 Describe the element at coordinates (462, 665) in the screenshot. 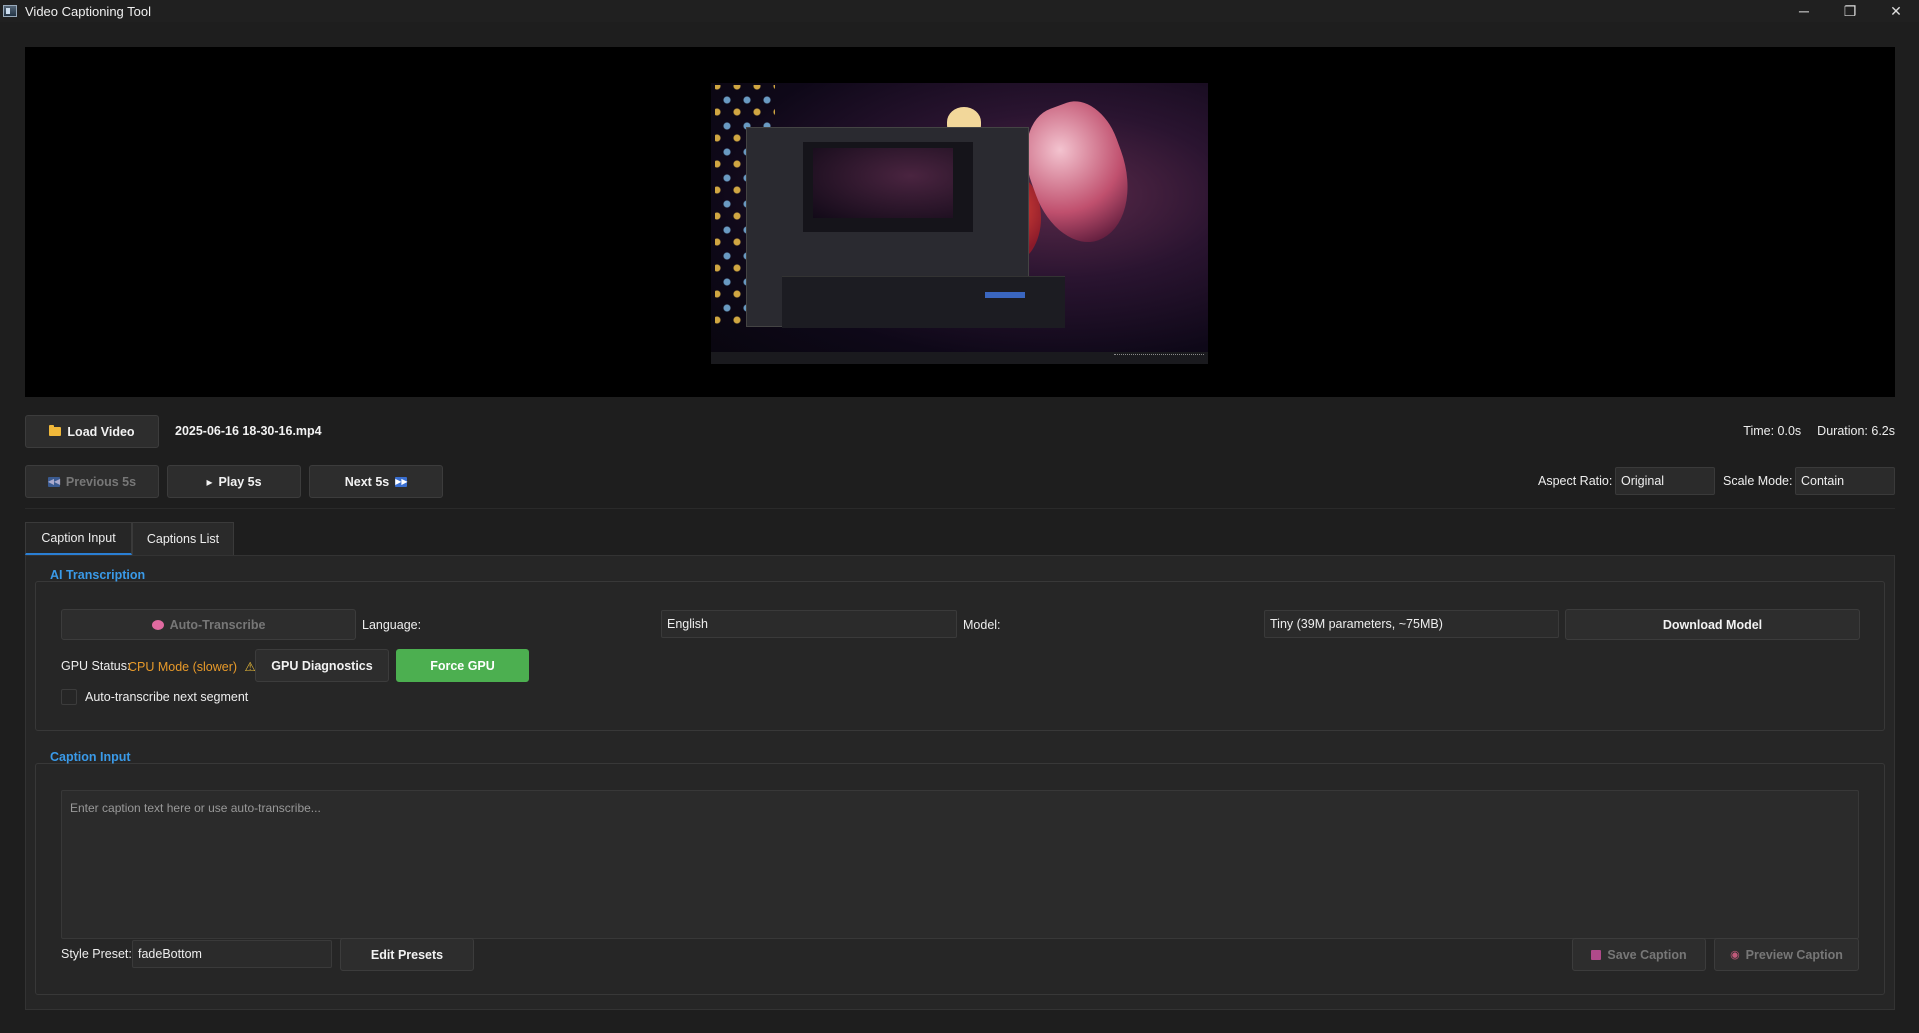

I see `force-gpu-button: Force GPU` at that location.